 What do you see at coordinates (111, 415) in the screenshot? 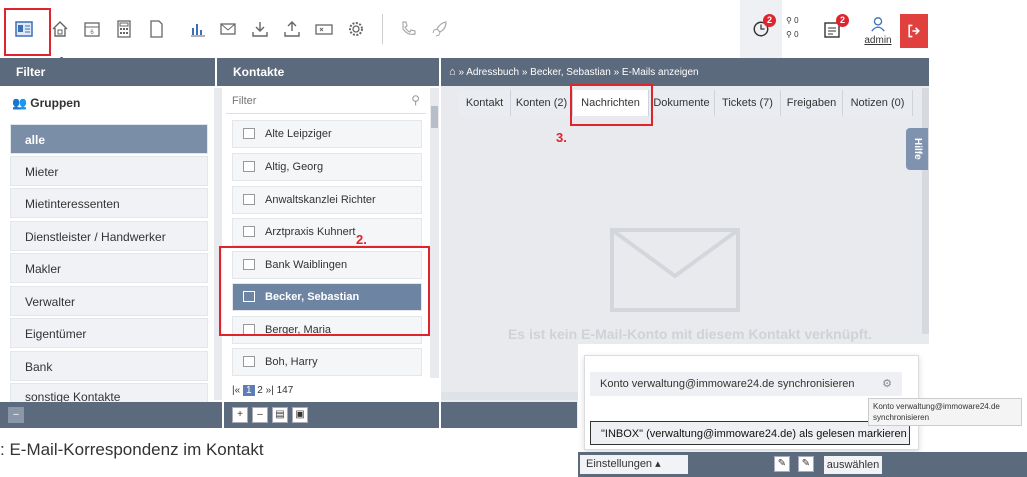
I see `filter-footer: –` at bounding box center [111, 415].